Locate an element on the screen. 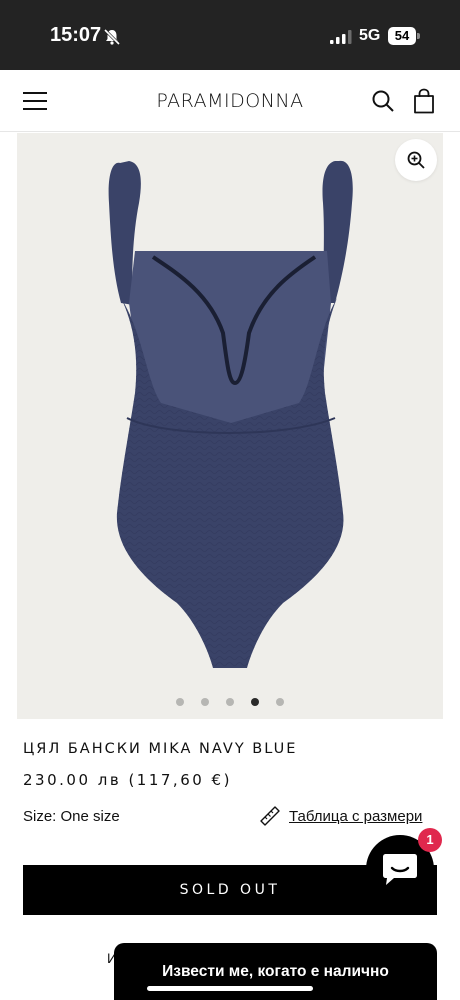  home-indicator is located at coordinates (230, 988).